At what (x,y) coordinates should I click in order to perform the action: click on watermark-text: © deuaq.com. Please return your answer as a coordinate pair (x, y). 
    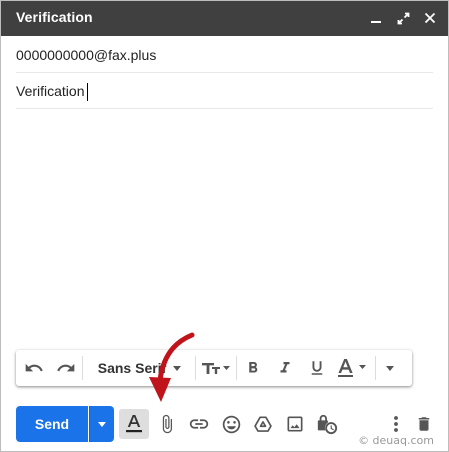
    Looking at the image, I should click on (396, 440).